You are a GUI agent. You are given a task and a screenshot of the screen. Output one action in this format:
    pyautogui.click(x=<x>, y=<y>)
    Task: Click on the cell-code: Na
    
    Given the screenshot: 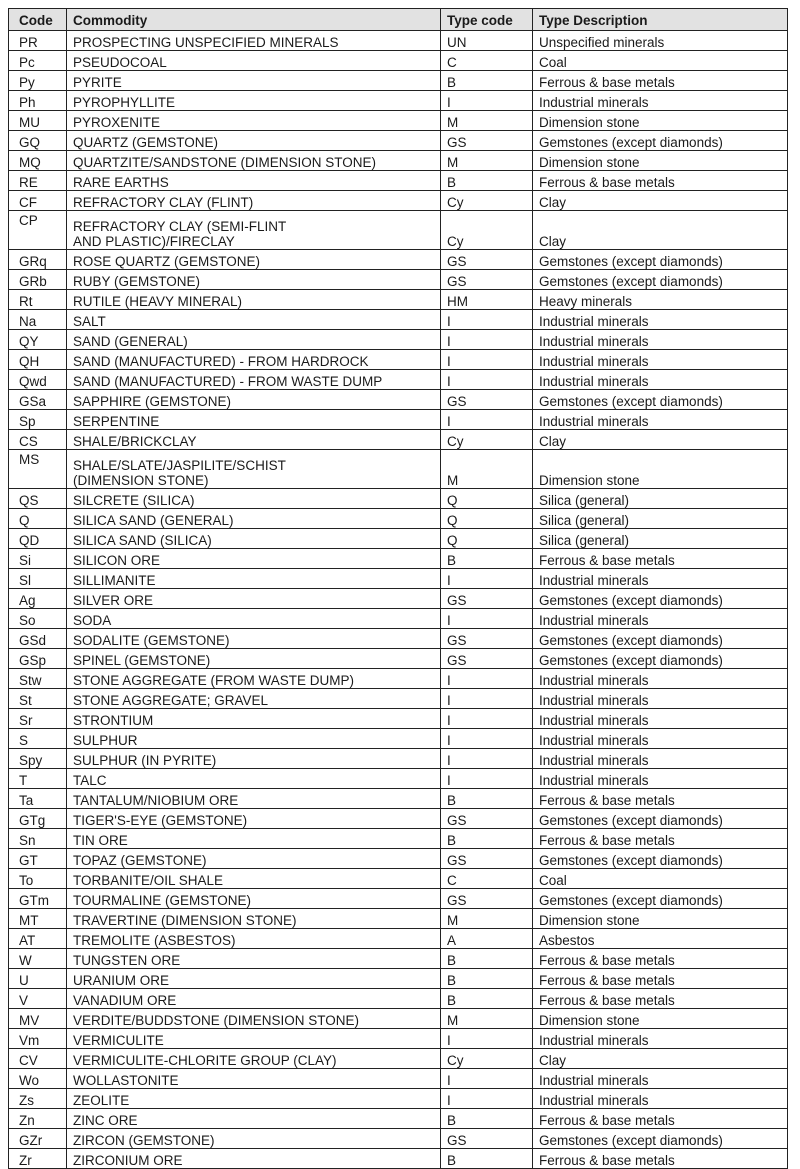 What is the action you would take?
    pyautogui.click(x=37, y=319)
    